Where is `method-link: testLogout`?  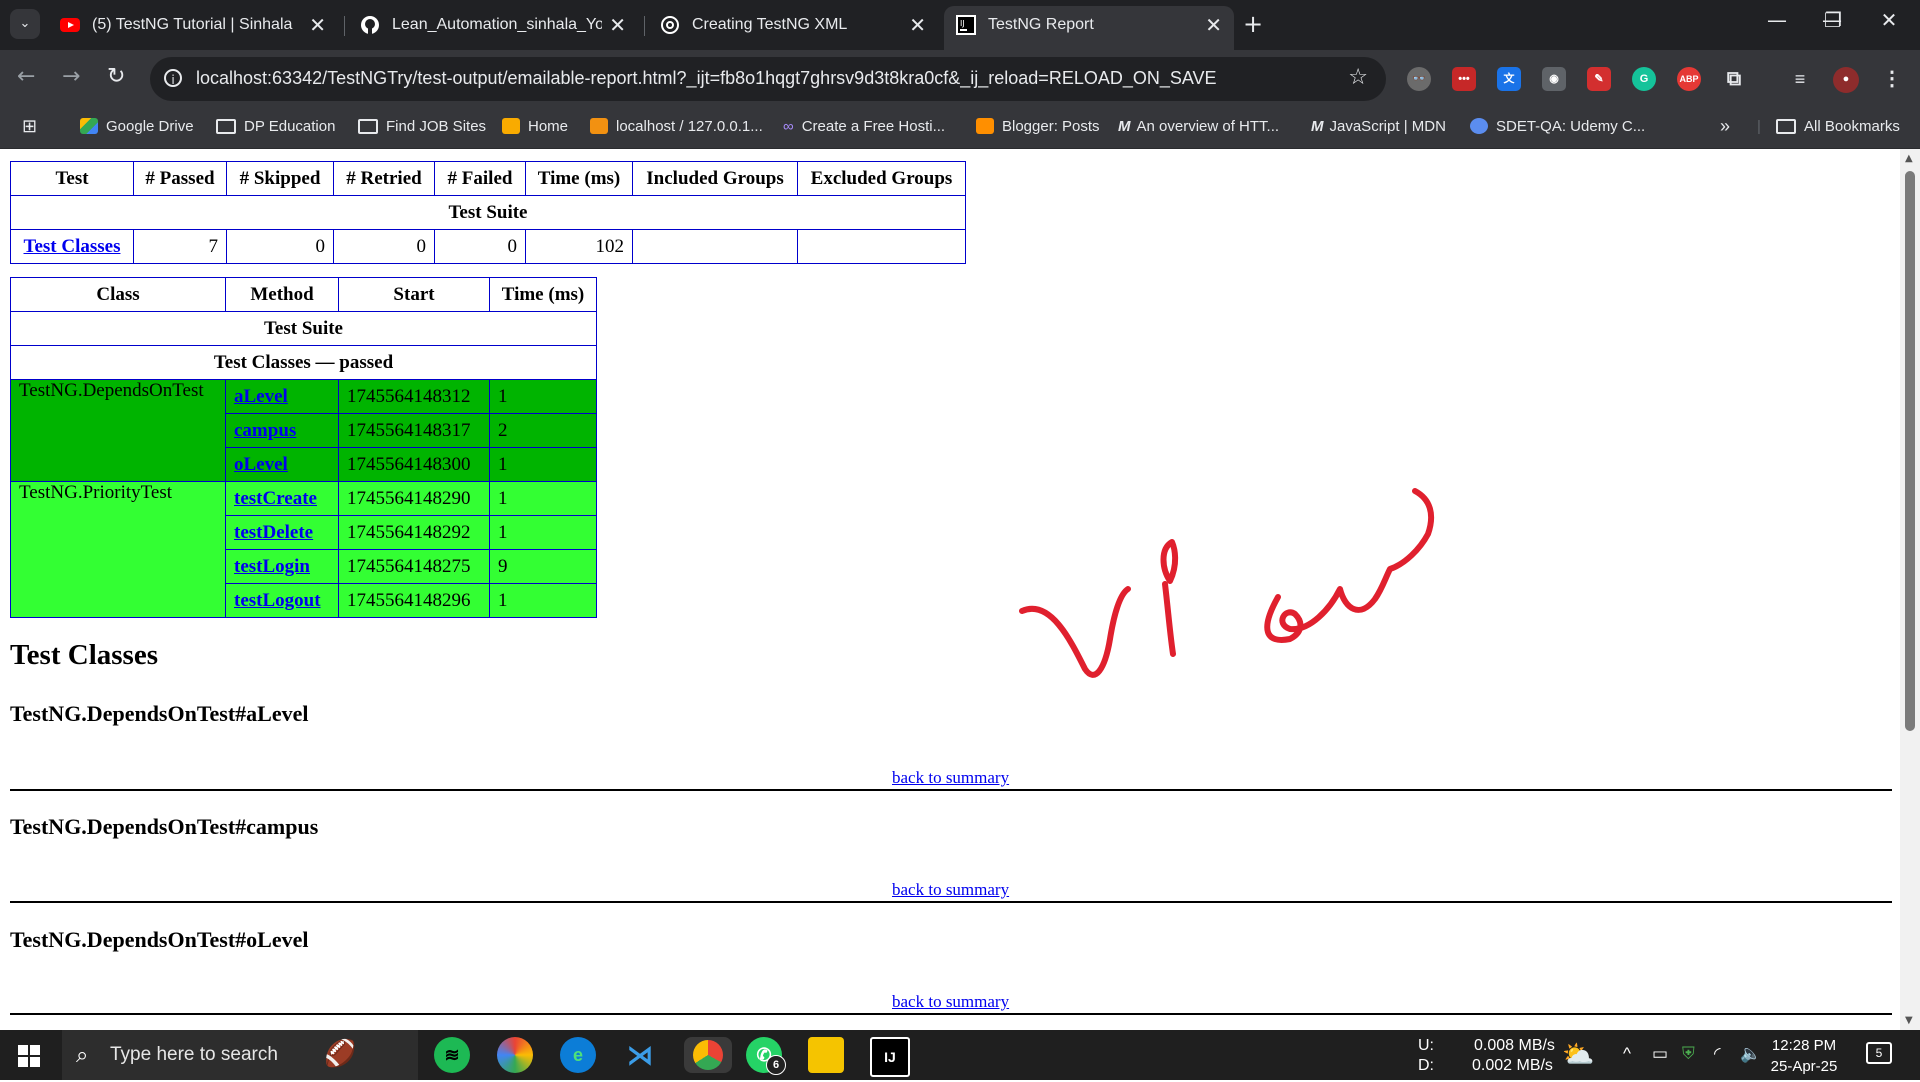 method-link: testLogout is located at coordinates (277, 600).